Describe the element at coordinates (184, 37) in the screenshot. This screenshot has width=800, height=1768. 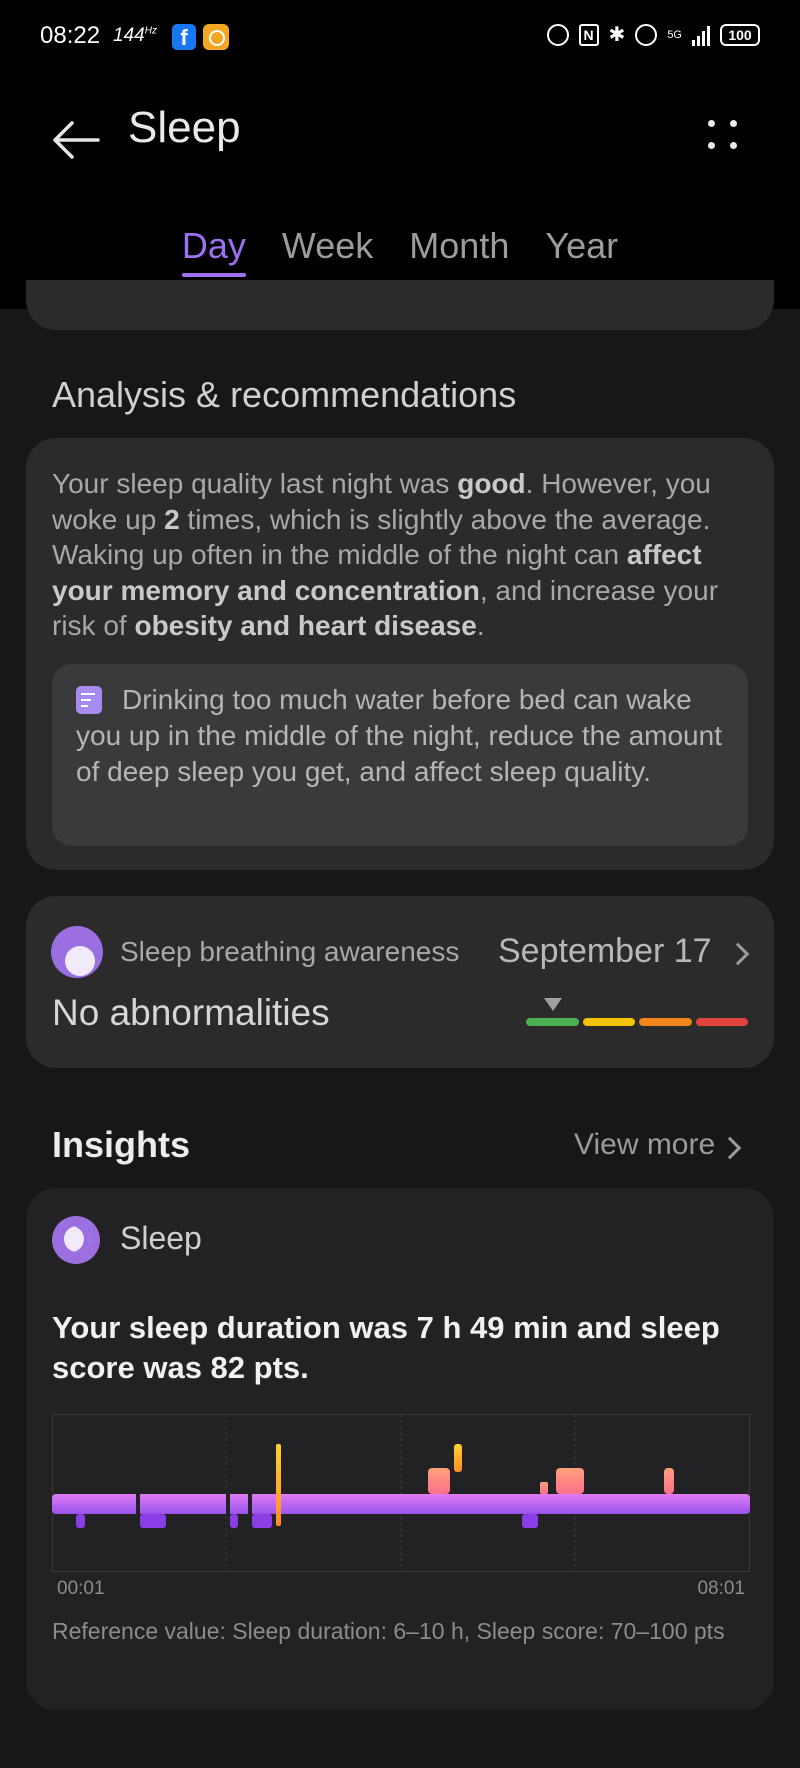
I see `facebook-notification-icon: f` at that location.